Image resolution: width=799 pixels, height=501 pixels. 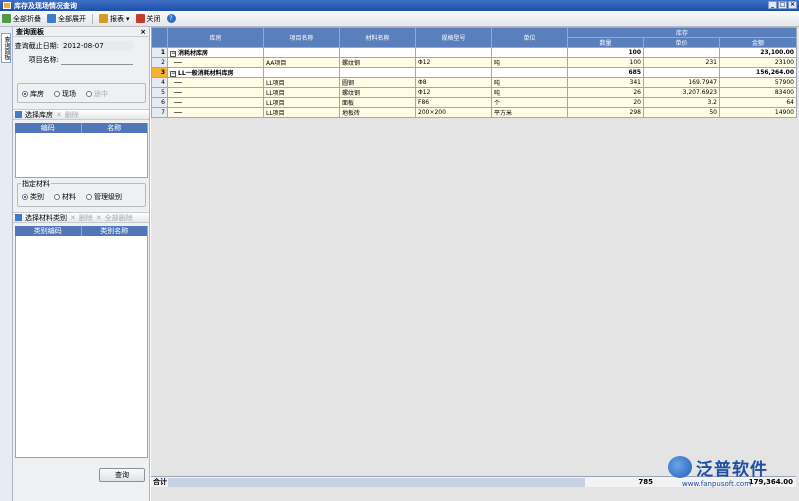 I want to click on cell-price: 50, so click(x=681, y=112).